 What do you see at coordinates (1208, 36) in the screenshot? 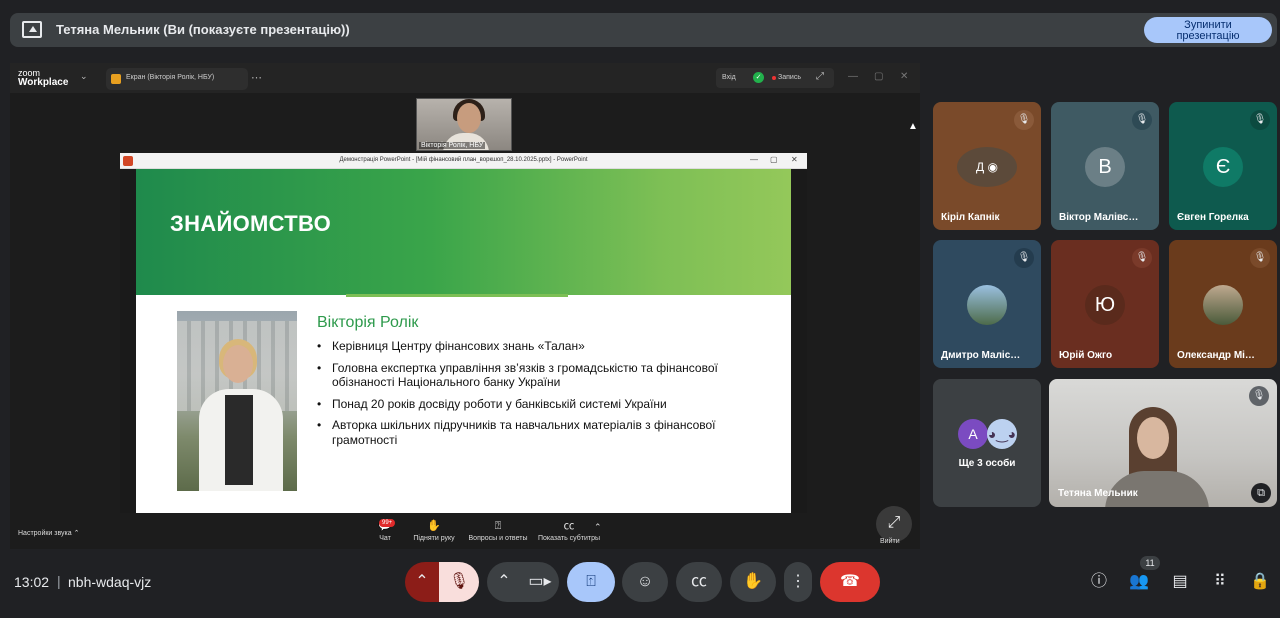
I see `stop-presenting-label-2: презентацію` at bounding box center [1208, 36].